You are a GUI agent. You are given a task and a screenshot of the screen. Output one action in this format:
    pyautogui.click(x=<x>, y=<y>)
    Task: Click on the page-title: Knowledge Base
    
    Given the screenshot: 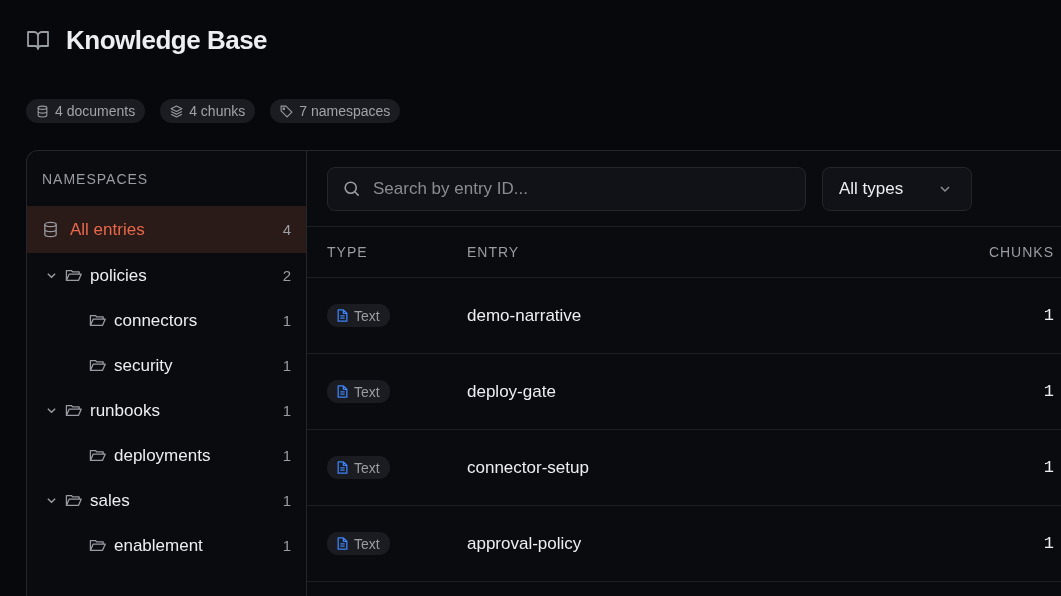 What is the action you would take?
    pyautogui.click(x=167, y=40)
    